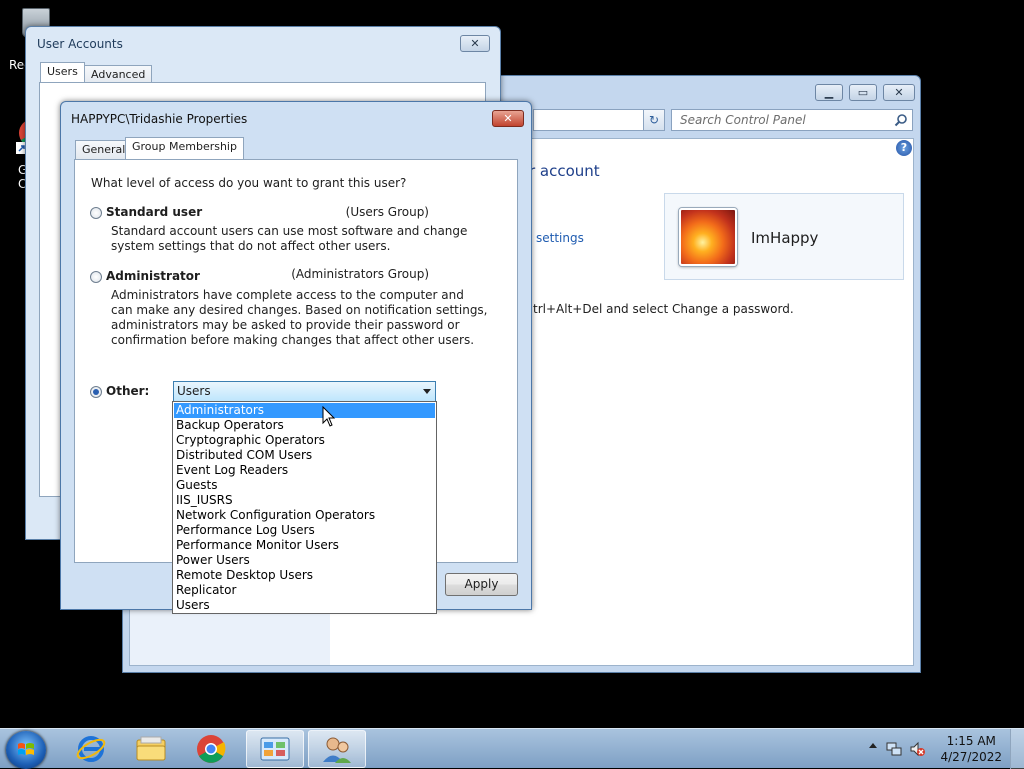 The width and height of the screenshot is (1024, 769). What do you see at coordinates (304, 575) in the screenshot?
I see `dropdown-item-remote-desktop-users: Remote Desktop Users` at bounding box center [304, 575].